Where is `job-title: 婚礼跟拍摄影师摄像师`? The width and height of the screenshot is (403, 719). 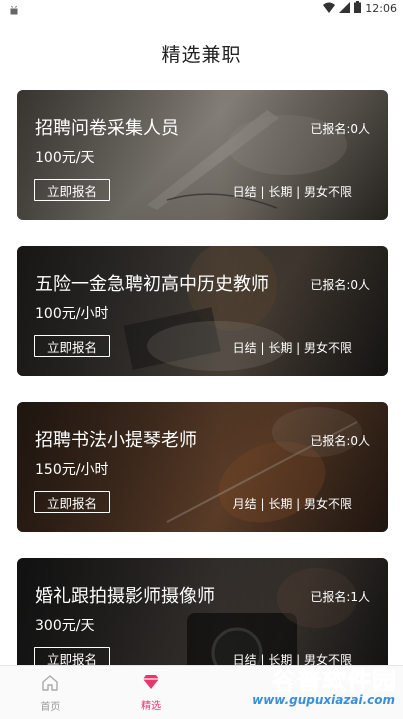
job-title: 婚礼跟拍摄影师摄像师 is located at coordinates (125, 596).